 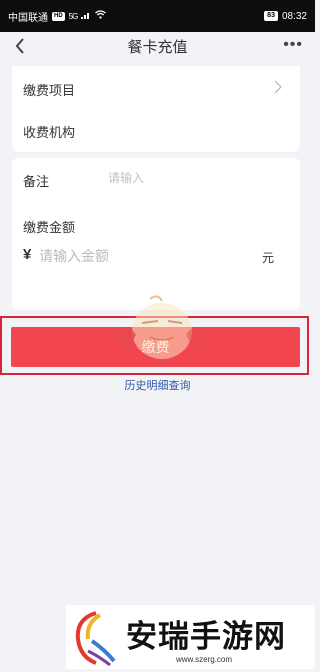 I want to click on chevron-left-icon, so click(x=20, y=46).